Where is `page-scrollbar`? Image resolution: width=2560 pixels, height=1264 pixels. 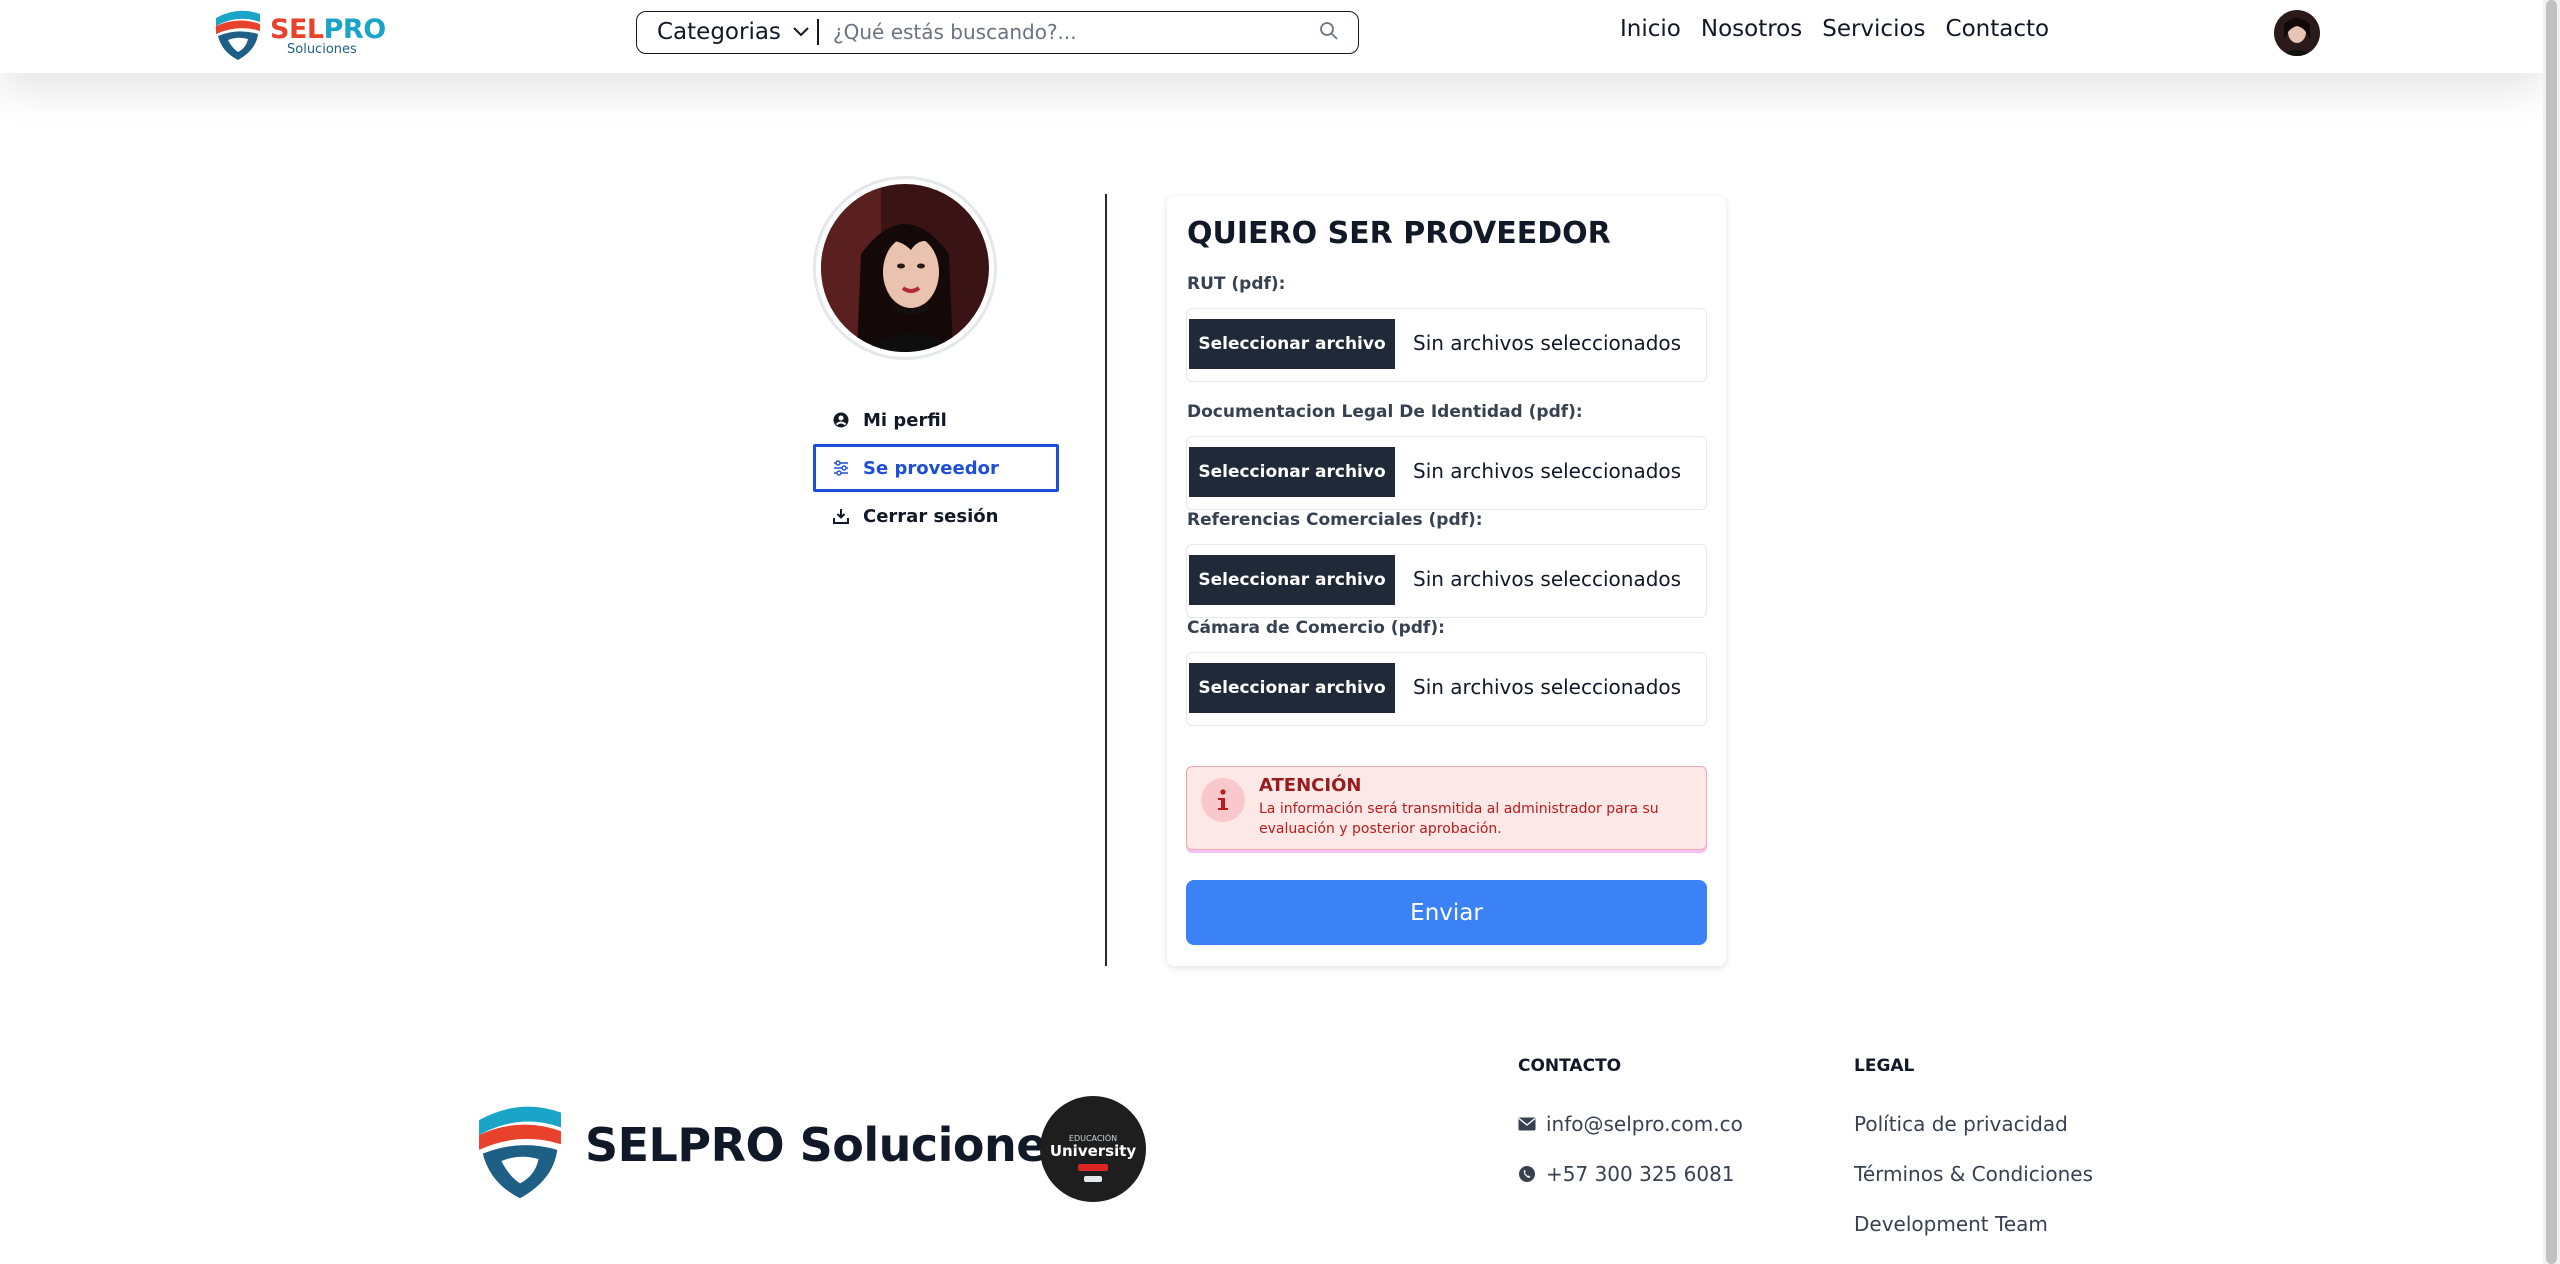
page-scrollbar is located at coordinates (2551, 632).